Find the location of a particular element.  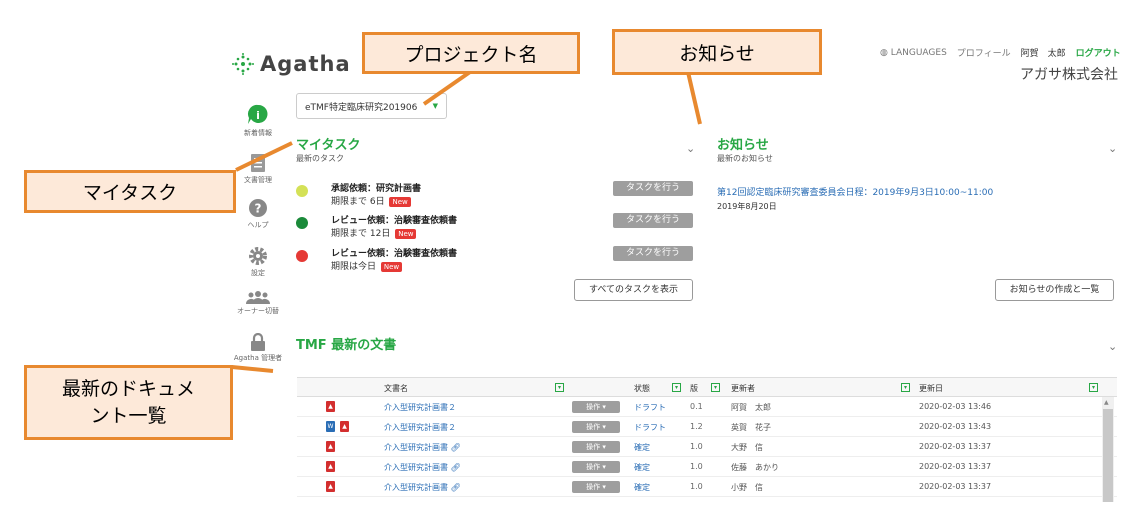

callout-notices: お知らせ is located at coordinates (717, 52).